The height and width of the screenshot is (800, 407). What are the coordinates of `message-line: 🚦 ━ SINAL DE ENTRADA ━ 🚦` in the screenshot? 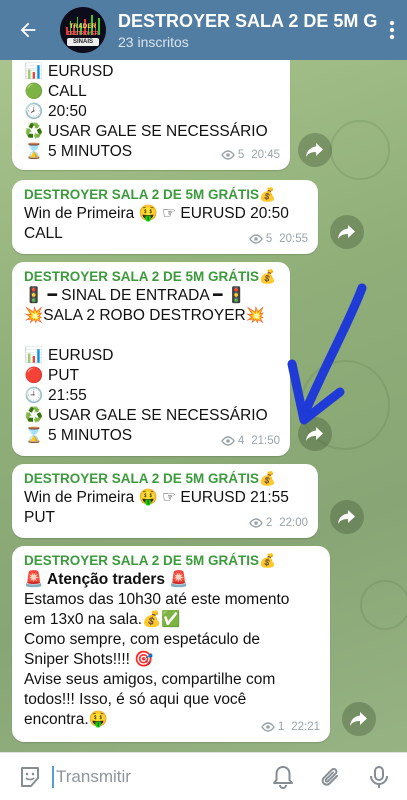 It's located at (135, 295).